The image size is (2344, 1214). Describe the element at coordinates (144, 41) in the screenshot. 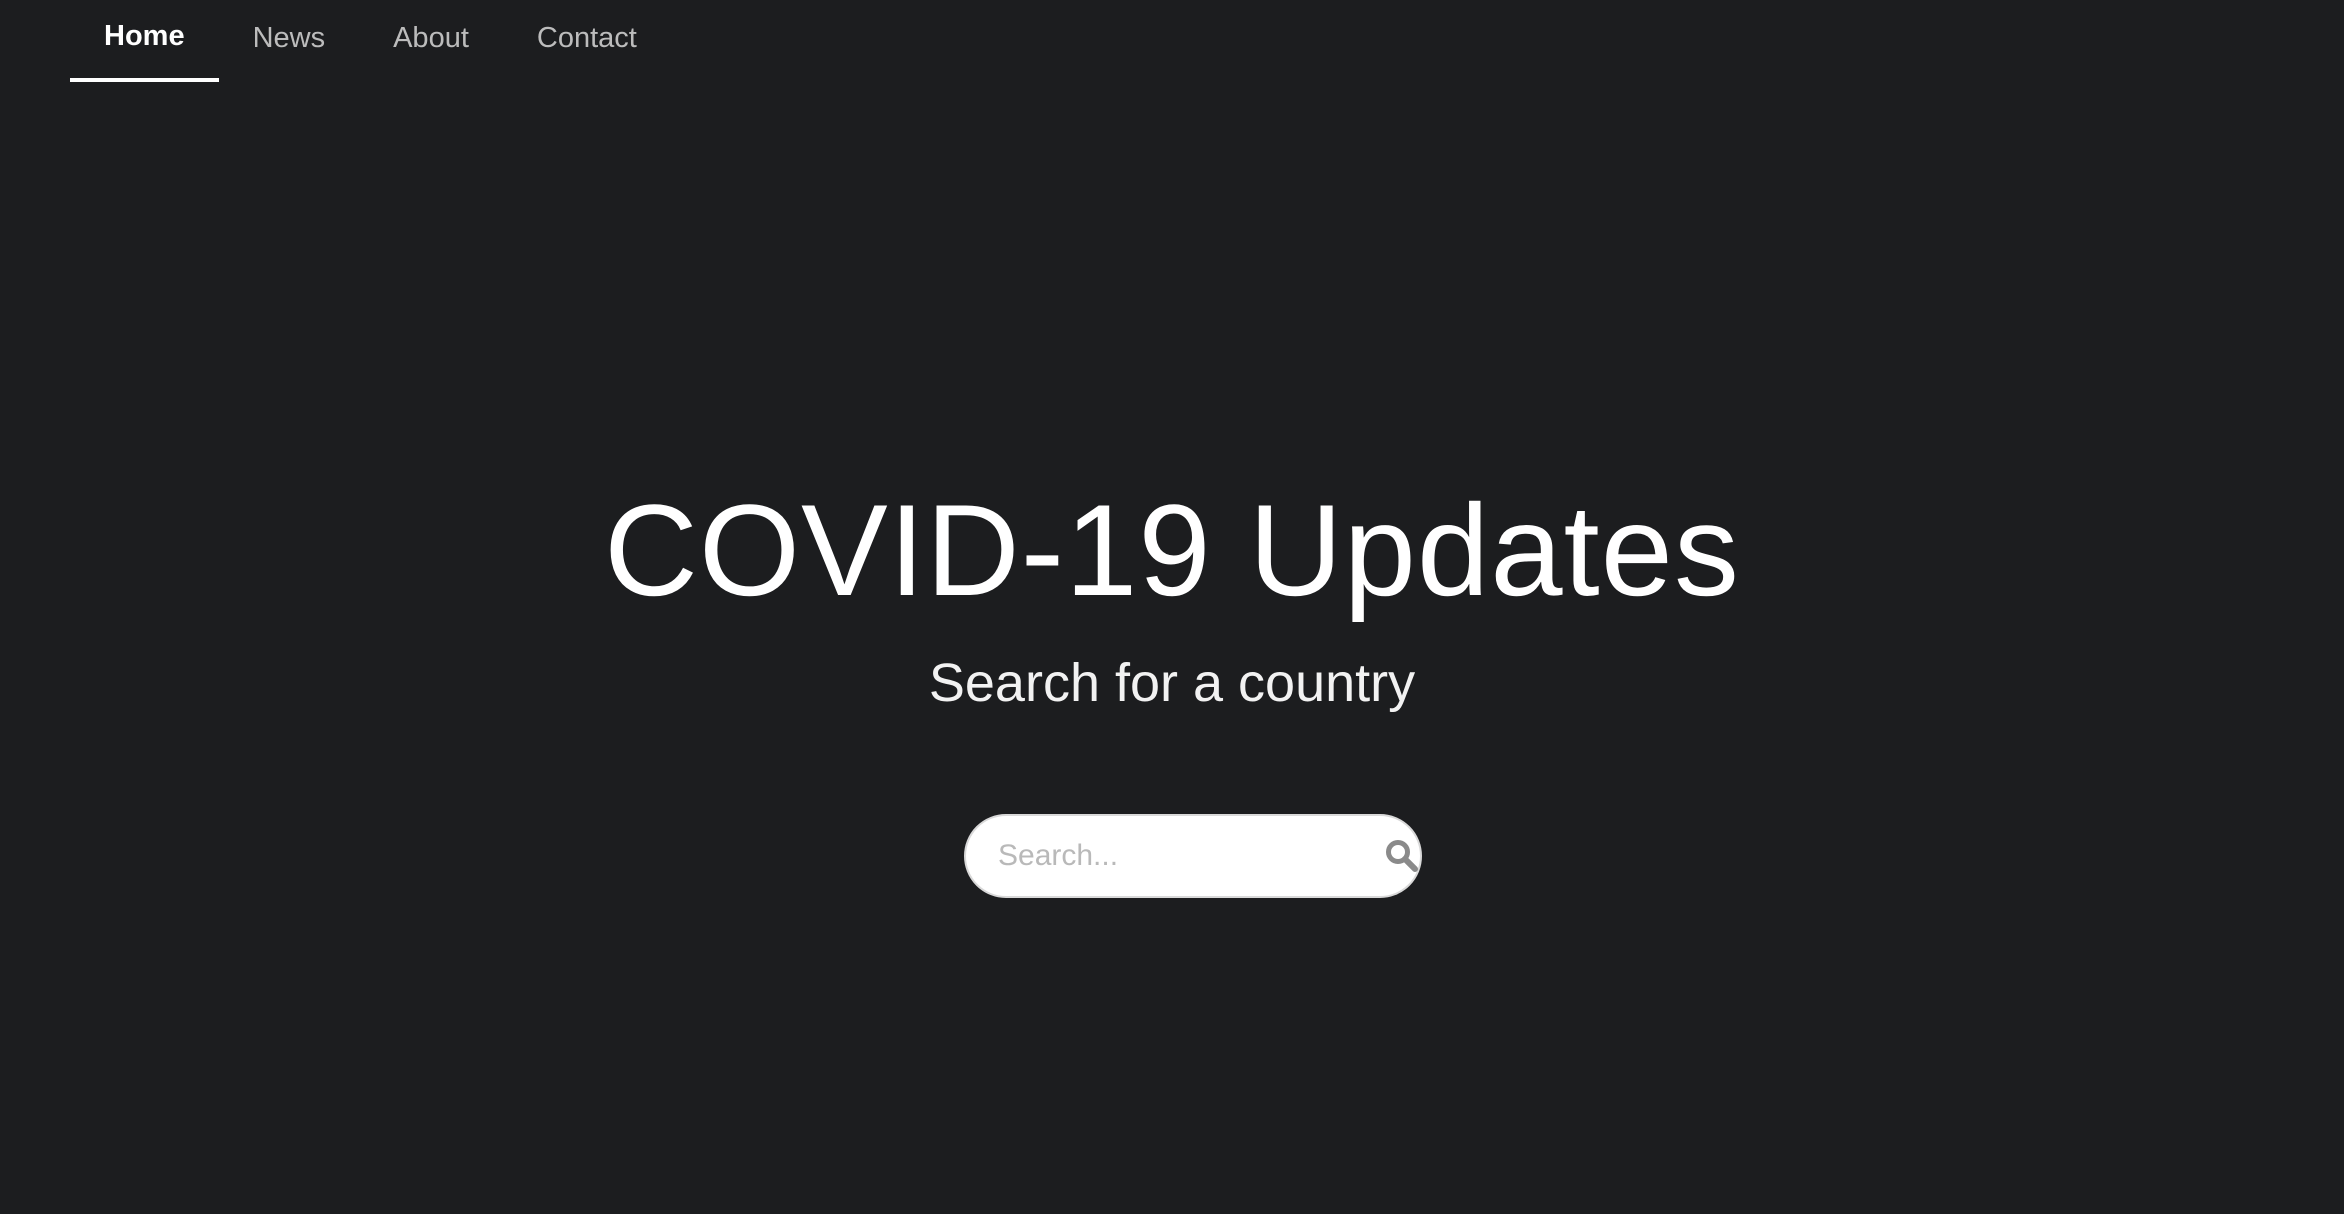

I see `nav-item-home: Home` at that location.